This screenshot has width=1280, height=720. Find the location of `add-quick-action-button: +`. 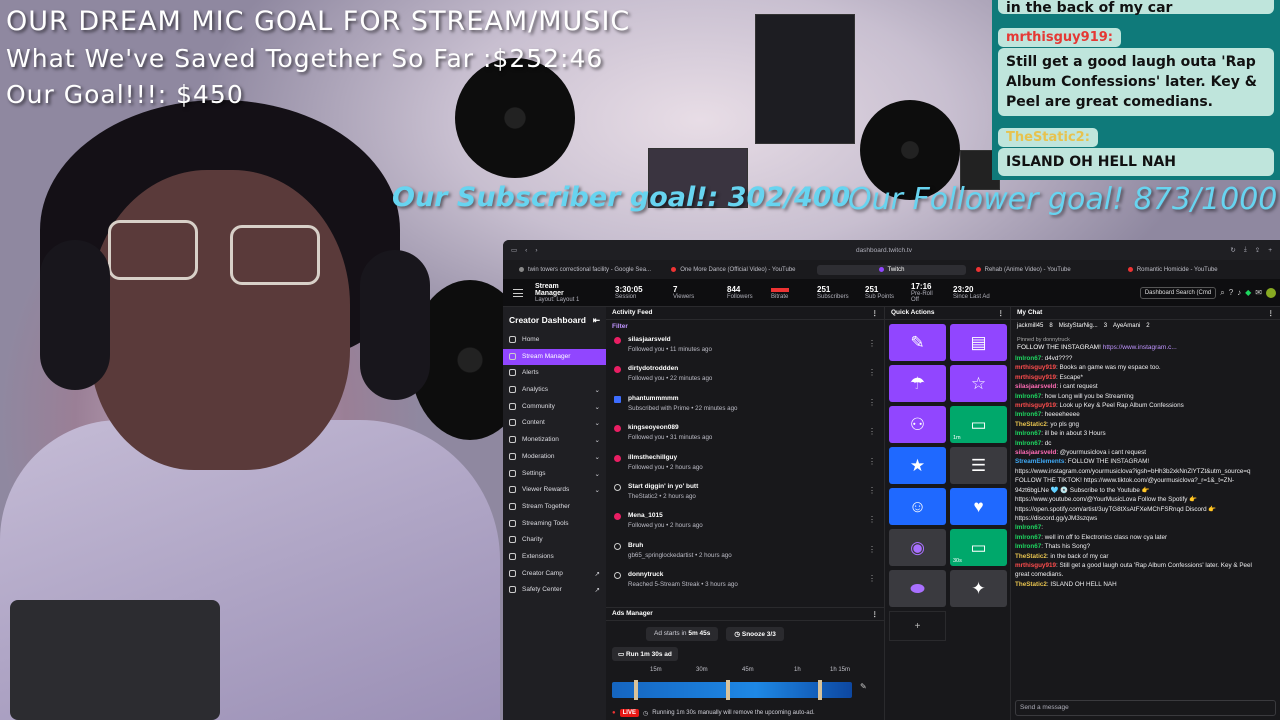

add-quick-action-button: + is located at coordinates (917, 626).